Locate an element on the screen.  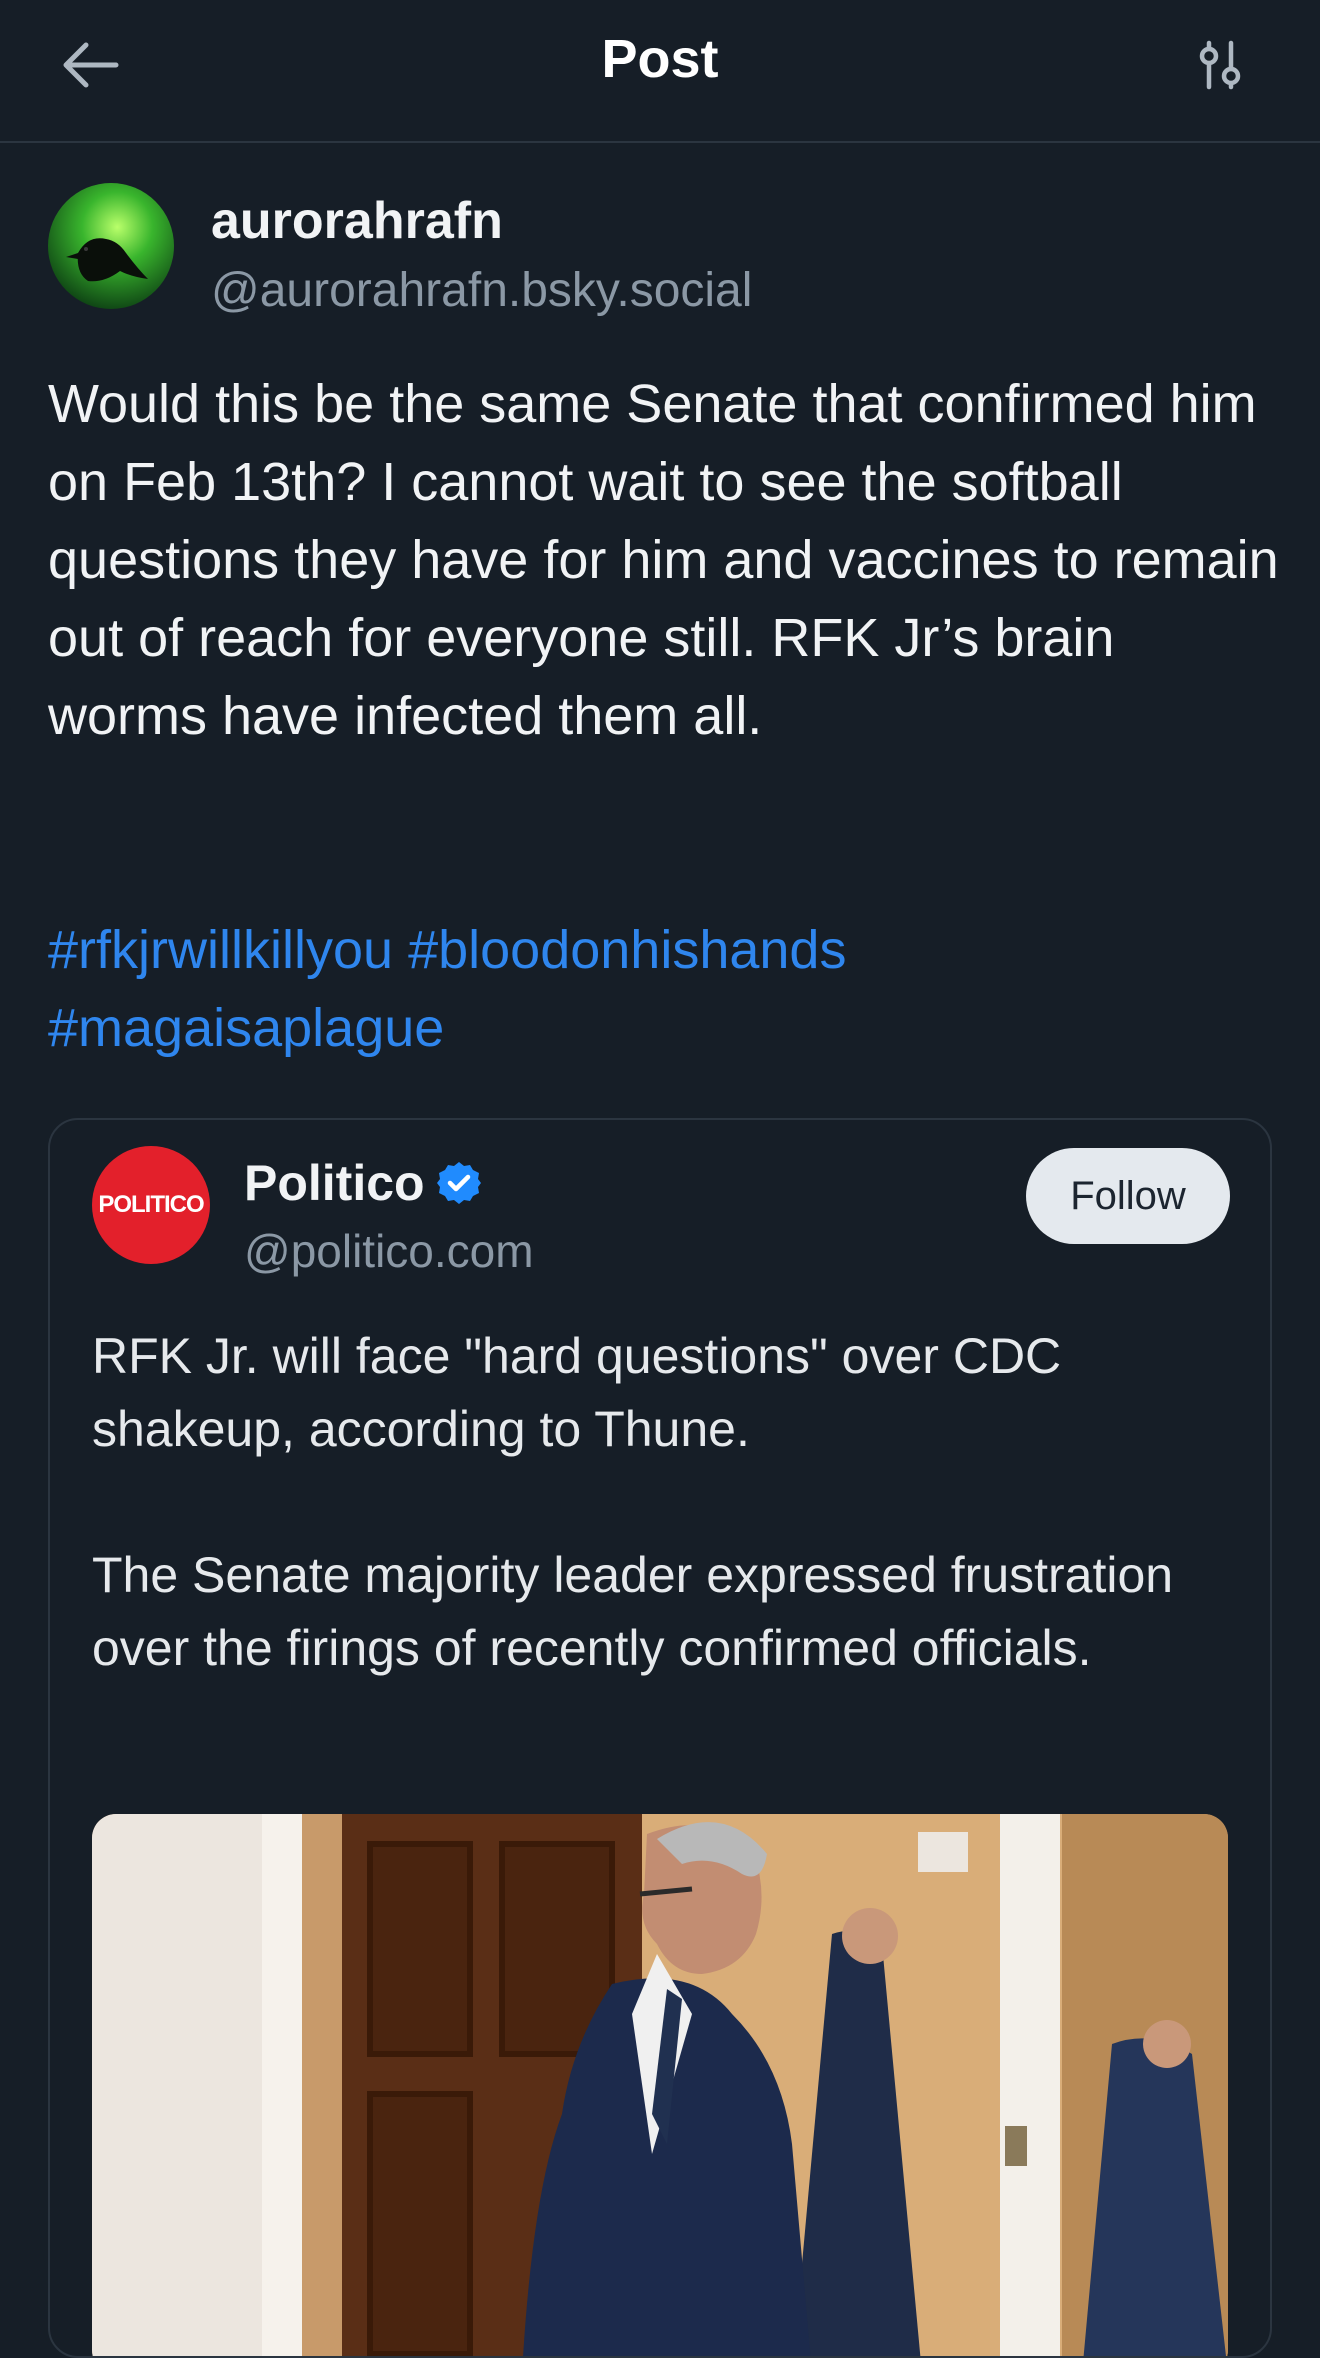
hashtag-link: #magaisaplague is located at coordinates (246, 1028).